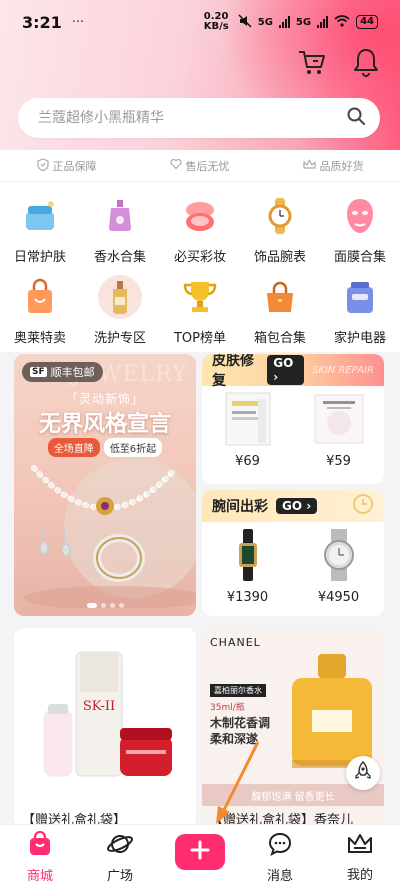  Describe the element at coordinates (360, 857) in the screenshot. I see `tab-profile: 我的` at that location.